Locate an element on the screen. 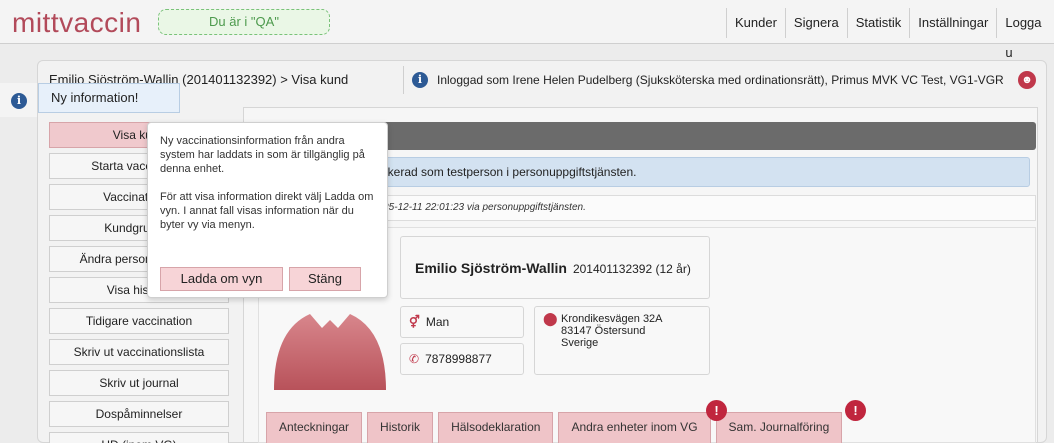 The image size is (1054, 443). alert-badge-andra-enheter: ! is located at coordinates (716, 410).